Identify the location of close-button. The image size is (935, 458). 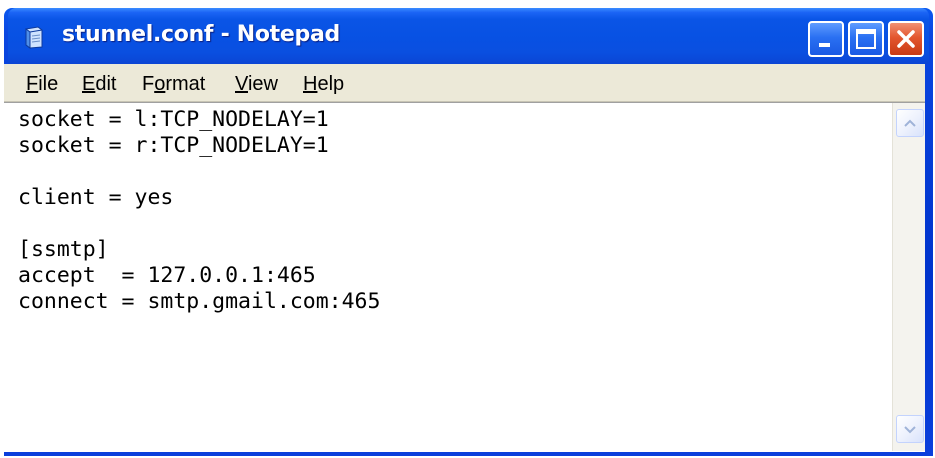
(906, 39).